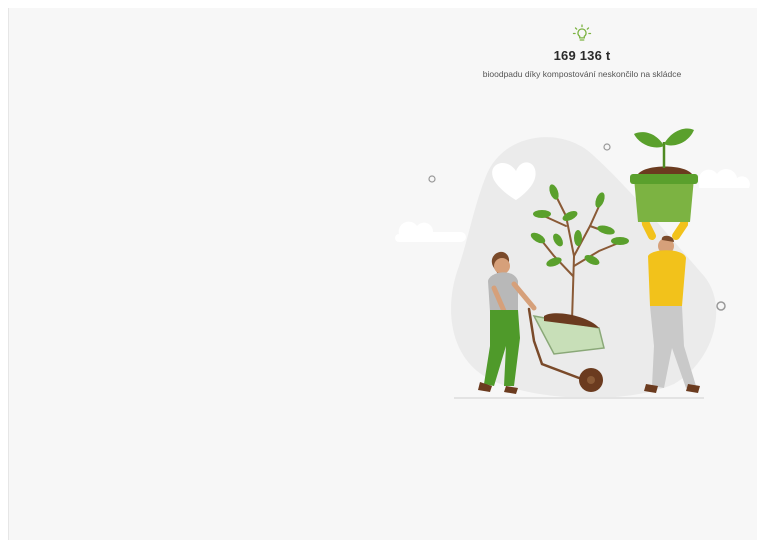  Describe the element at coordinates (724, 178) in the screenshot. I see `cloud-right` at that location.